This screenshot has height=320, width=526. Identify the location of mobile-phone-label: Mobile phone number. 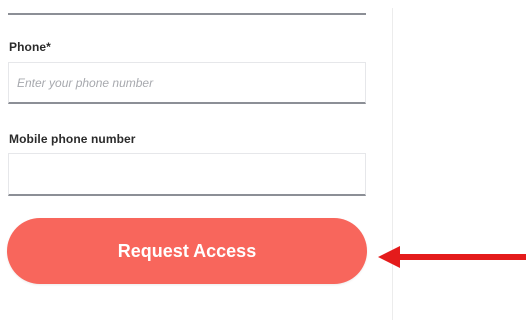
(72, 139).